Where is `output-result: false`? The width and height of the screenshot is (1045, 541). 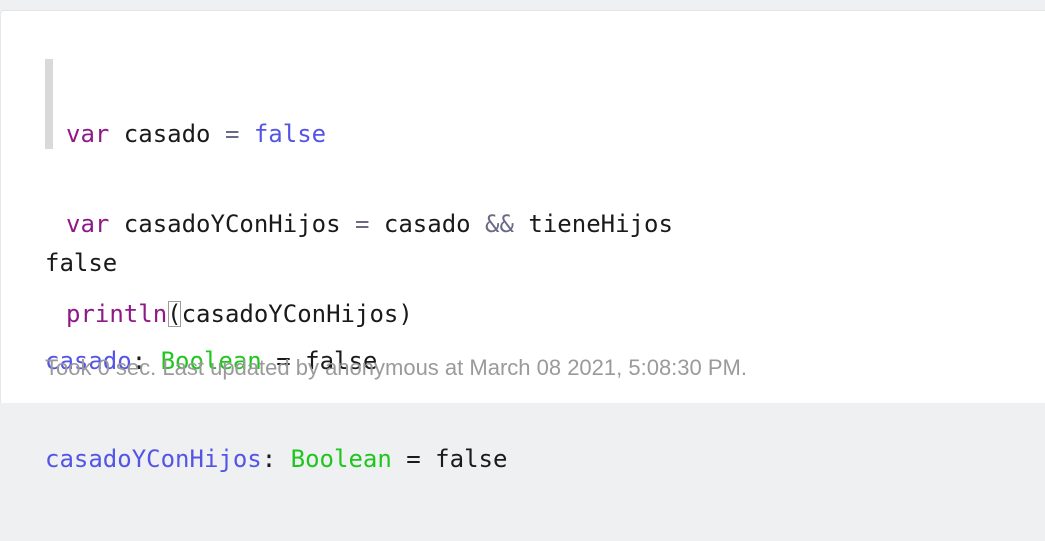
output-result: false is located at coordinates (81, 263).